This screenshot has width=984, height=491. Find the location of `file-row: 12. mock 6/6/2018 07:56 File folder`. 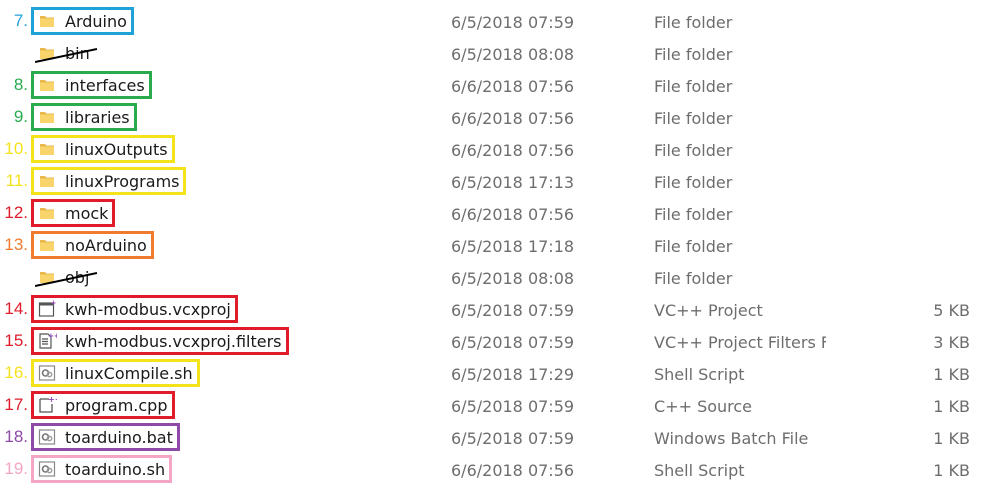

file-row: 12. mock 6/6/2018 07:56 File folder is located at coordinates (492, 213).